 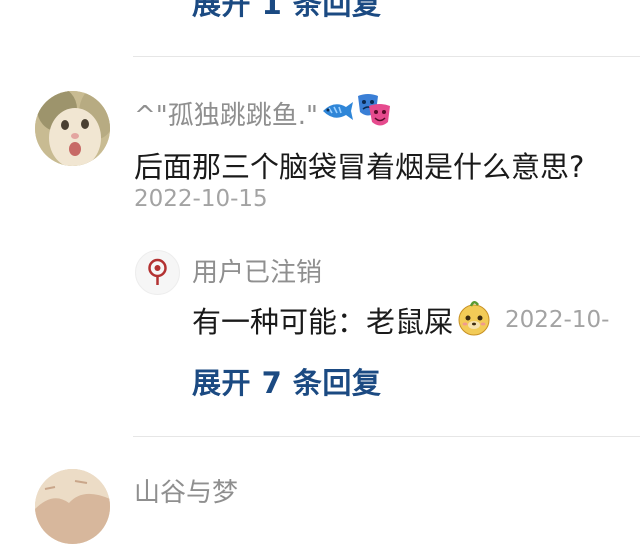 I want to click on deleted-user-icon, so click(x=157, y=271).